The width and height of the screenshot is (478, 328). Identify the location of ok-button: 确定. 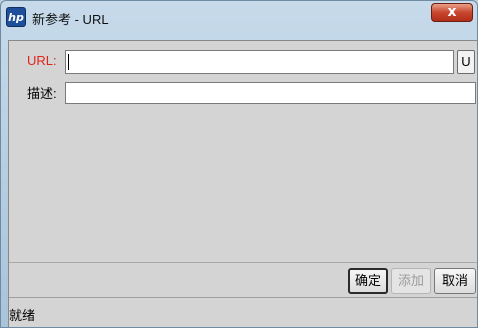
(368, 281).